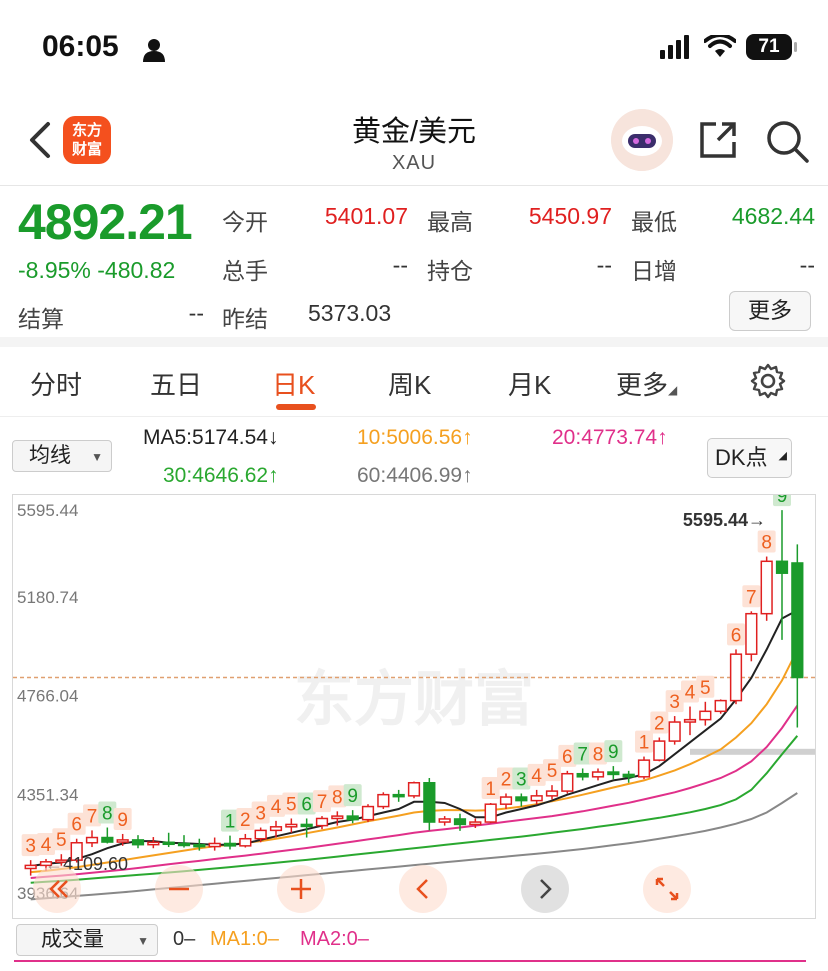  I want to click on ma10-value: 10:5006.56↑, so click(415, 437).